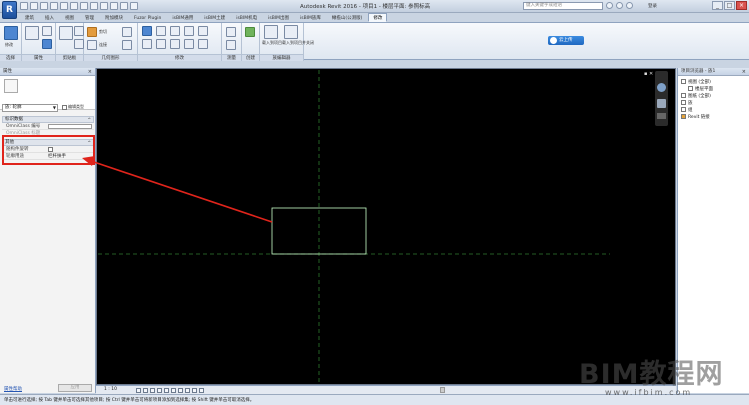 This screenshot has width=749, height=405. I want to click on shadows-icon, so click(159, 390).